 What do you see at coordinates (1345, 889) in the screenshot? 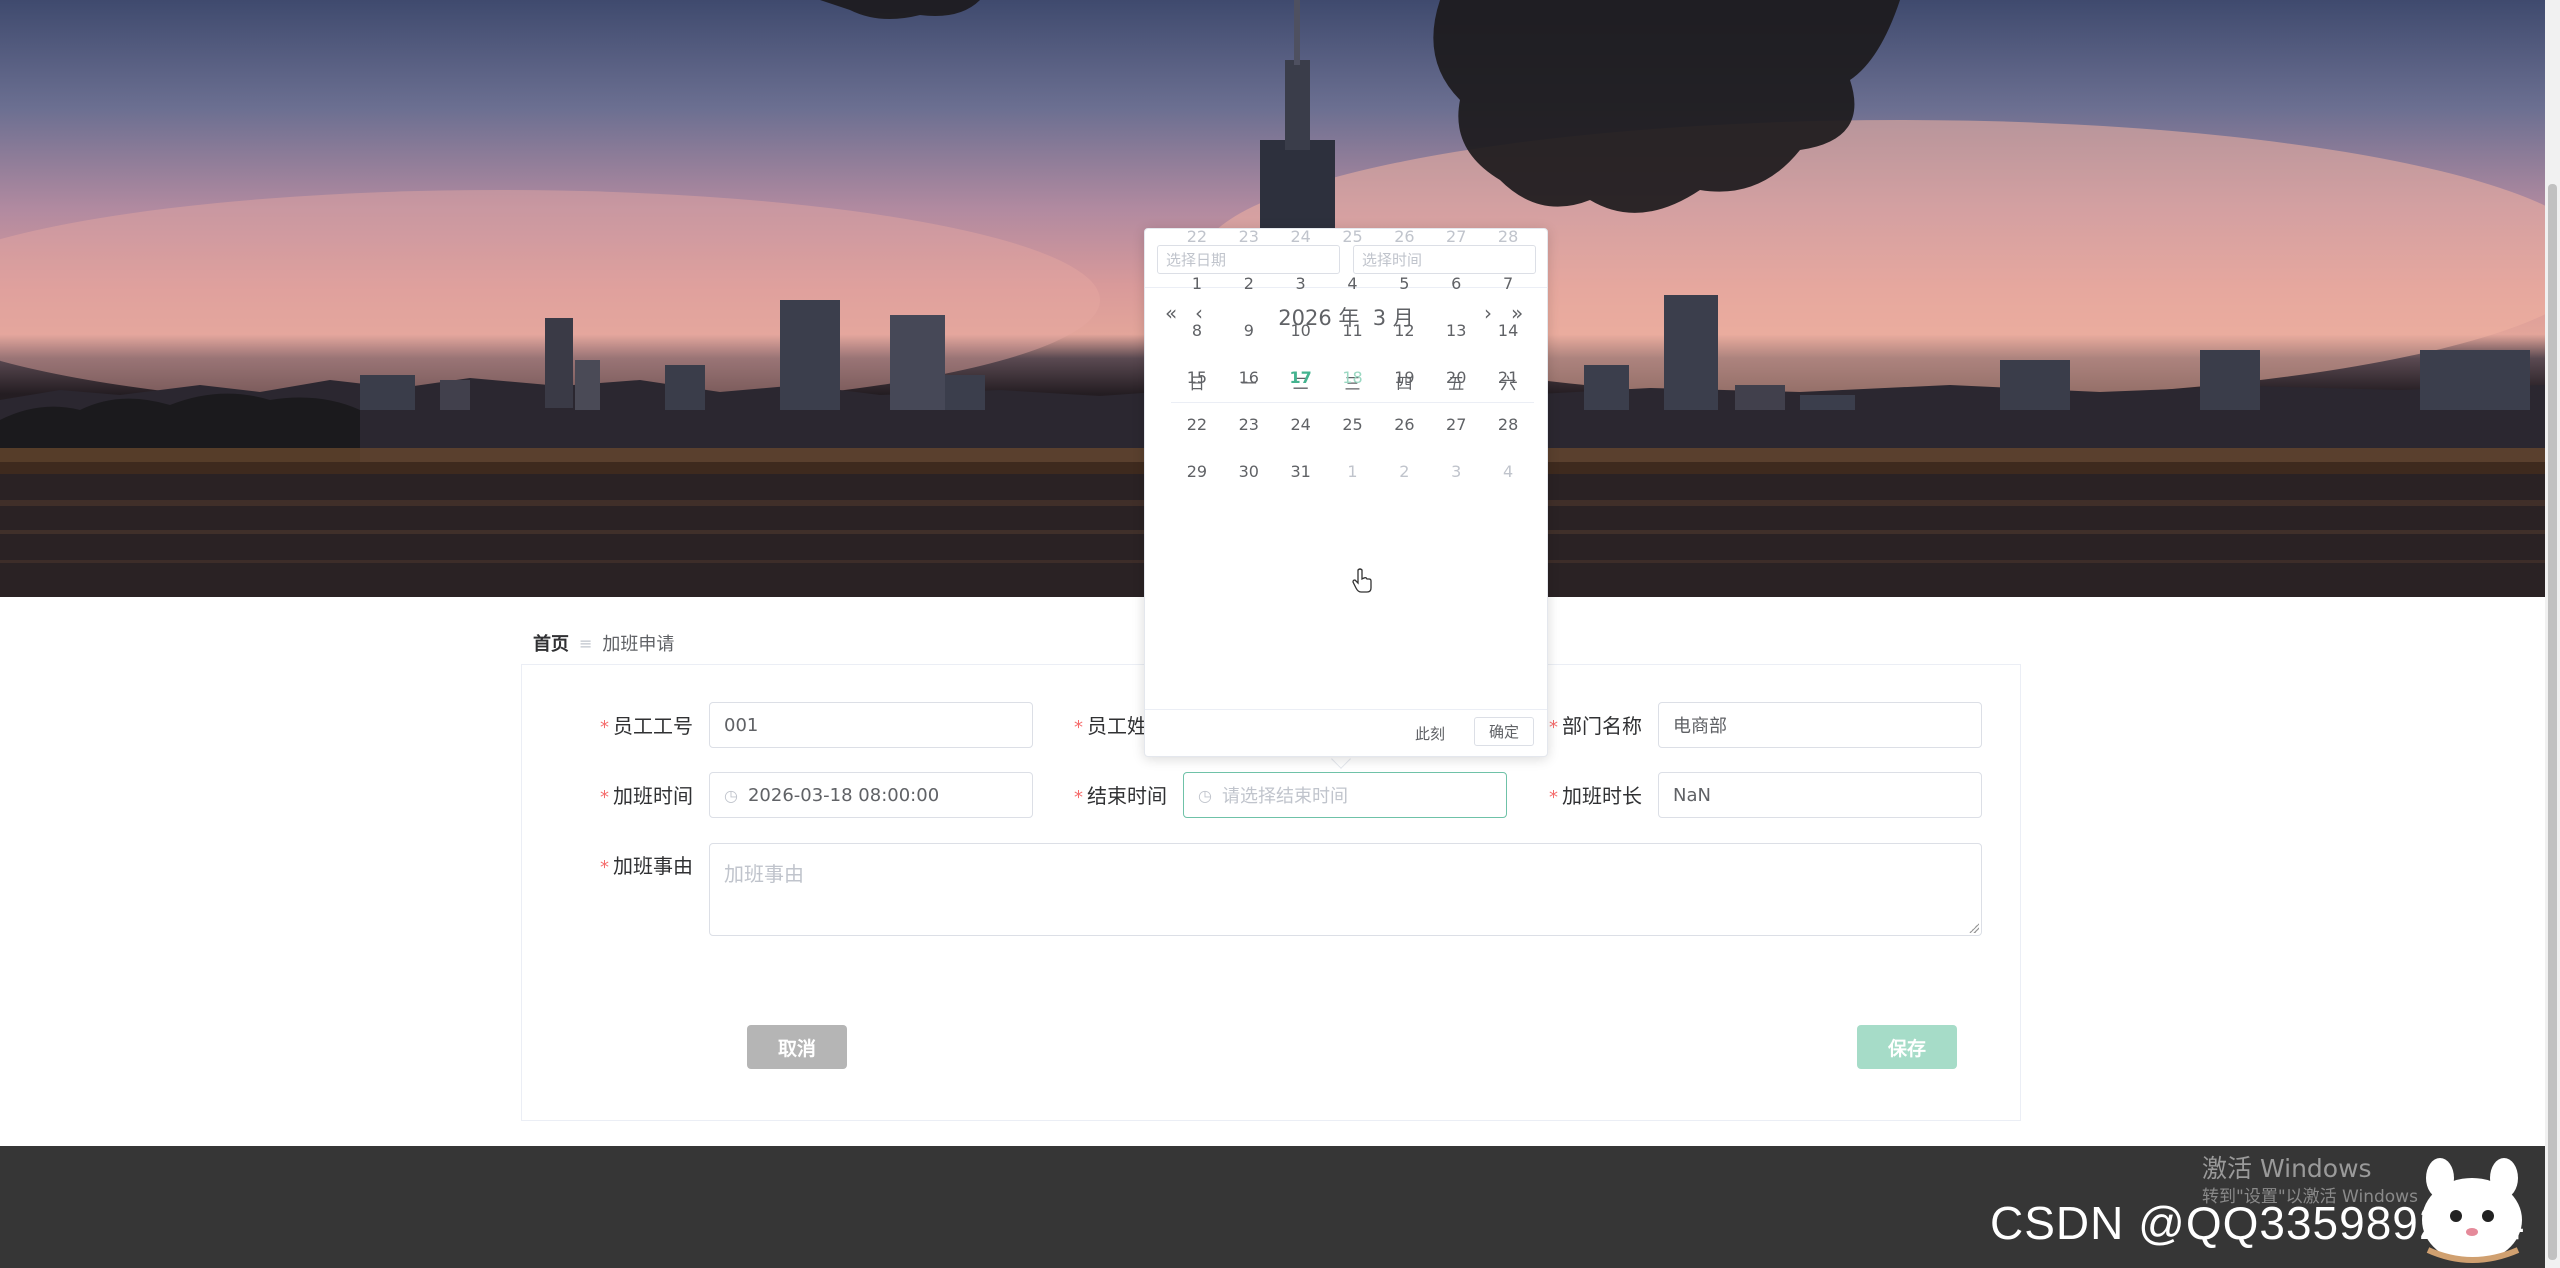
I see `reason-textarea: 加班事由` at bounding box center [1345, 889].